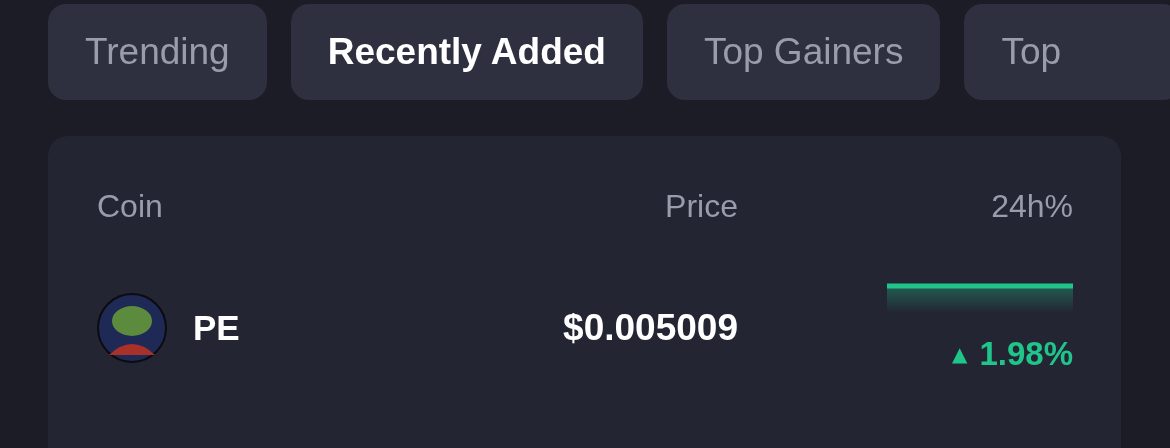  Describe the element at coordinates (803, 52) in the screenshot. I see `filter-tab: Top Gainers` at that location.